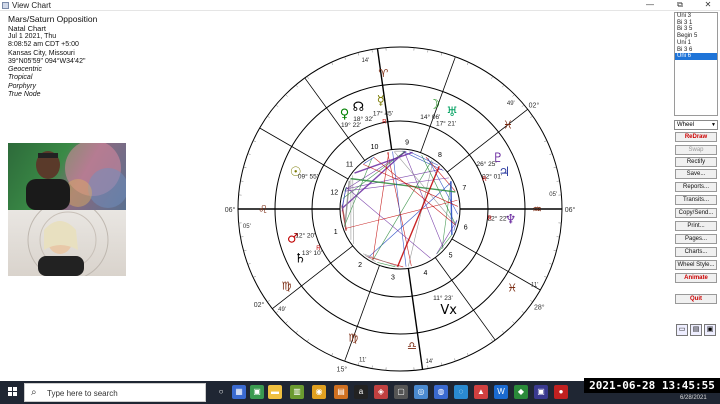  Describe the element at coordinates (452, 112) in the screenshot. I see `planet-glyph: ♅` at that location.